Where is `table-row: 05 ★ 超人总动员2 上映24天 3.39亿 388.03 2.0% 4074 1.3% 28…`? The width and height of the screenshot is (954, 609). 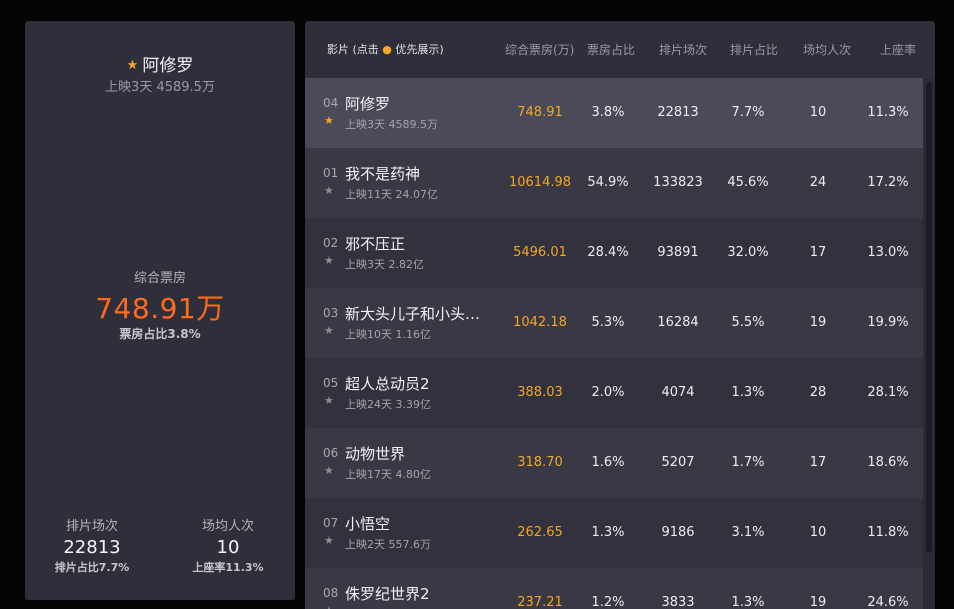 table-row: 05 ★ 超人总动员2 上映24天 3.39亿 388.03 2.0% 4074 1.3% 28… is located at coordinates (614, 393).